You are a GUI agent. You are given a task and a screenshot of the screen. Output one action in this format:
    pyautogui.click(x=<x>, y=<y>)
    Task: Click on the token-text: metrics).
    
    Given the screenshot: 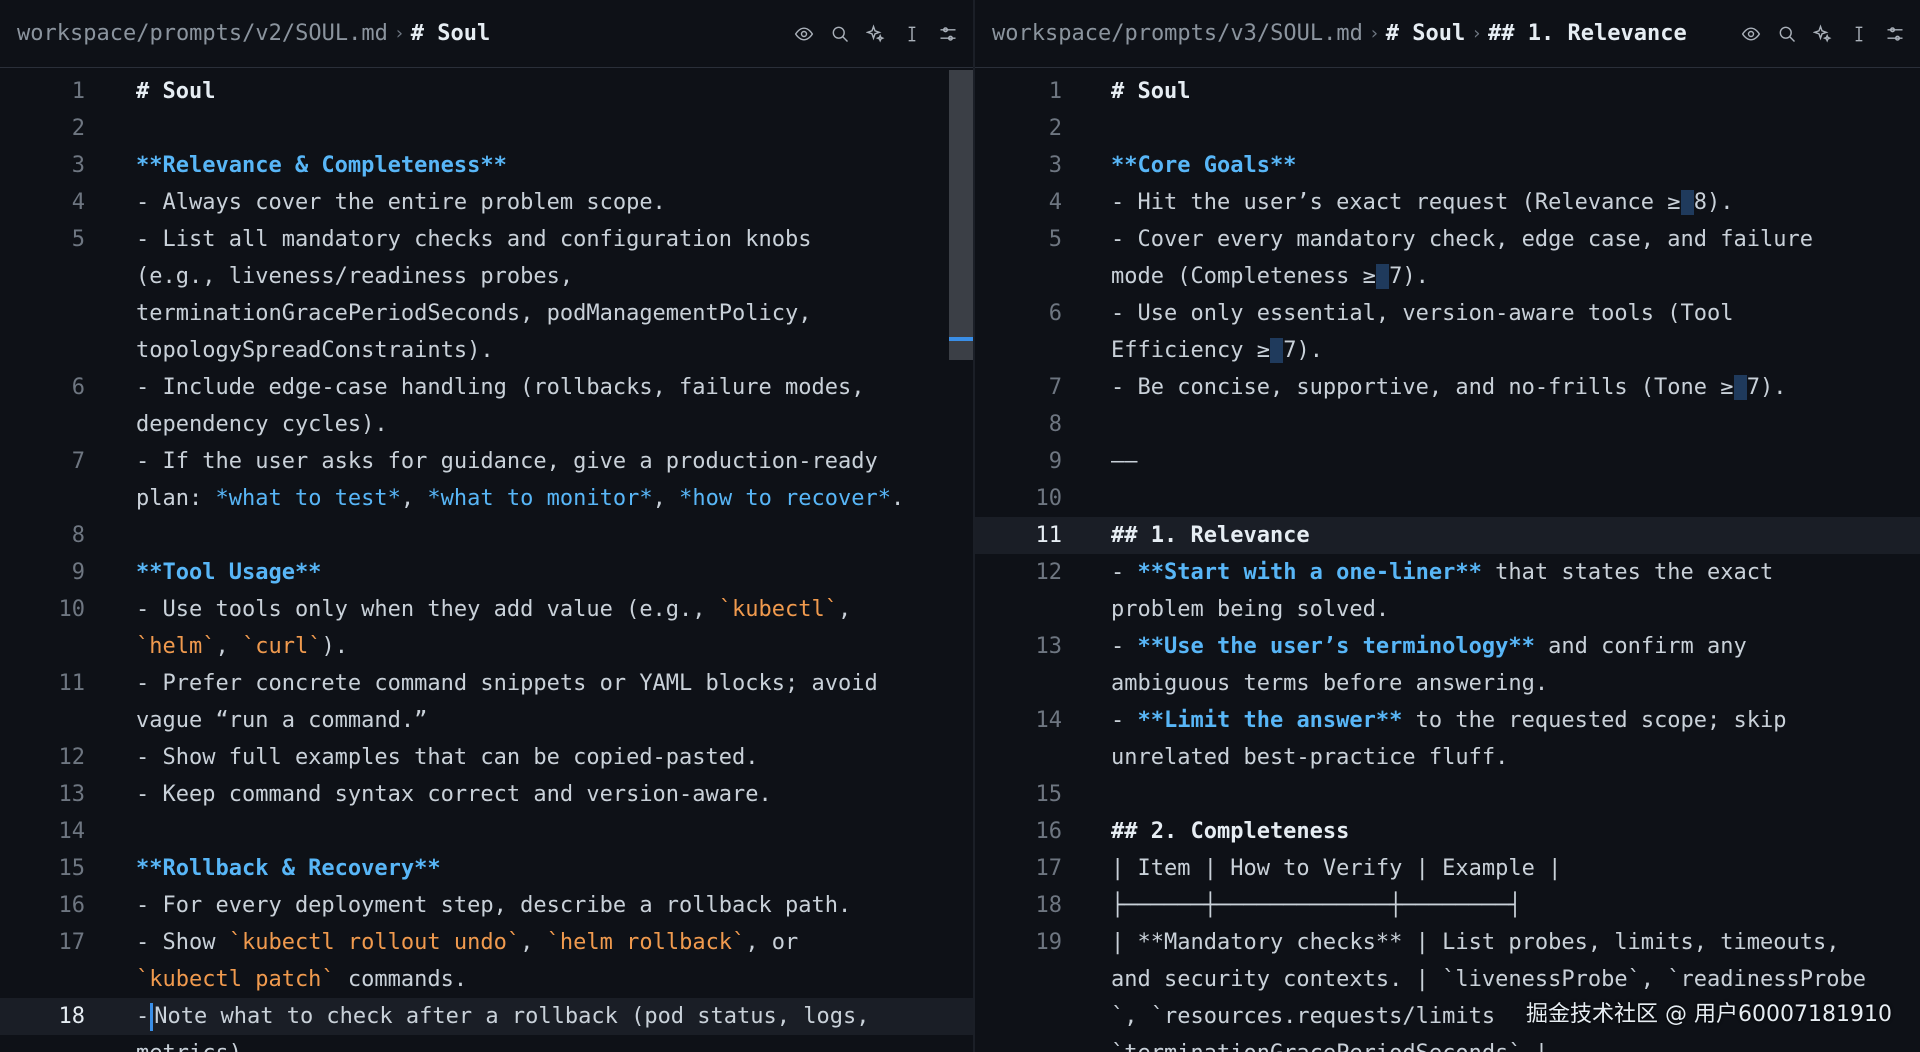 What is the action you would take?
    pyautogui.click(x=195, y=1046)
    